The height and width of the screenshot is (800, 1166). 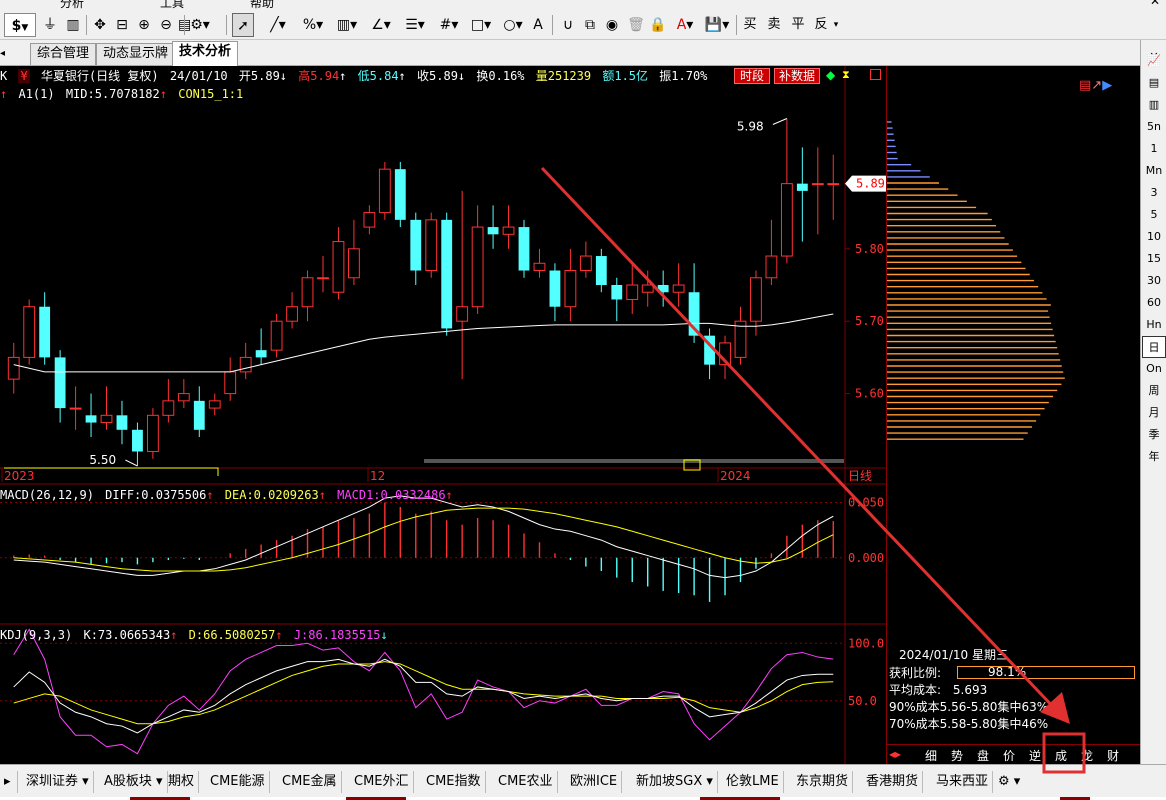 What do you see at coordinates (1113, 755) in the screenshot?
I see `panel-tab-finance: 财` at bounding box center [1113, 755].